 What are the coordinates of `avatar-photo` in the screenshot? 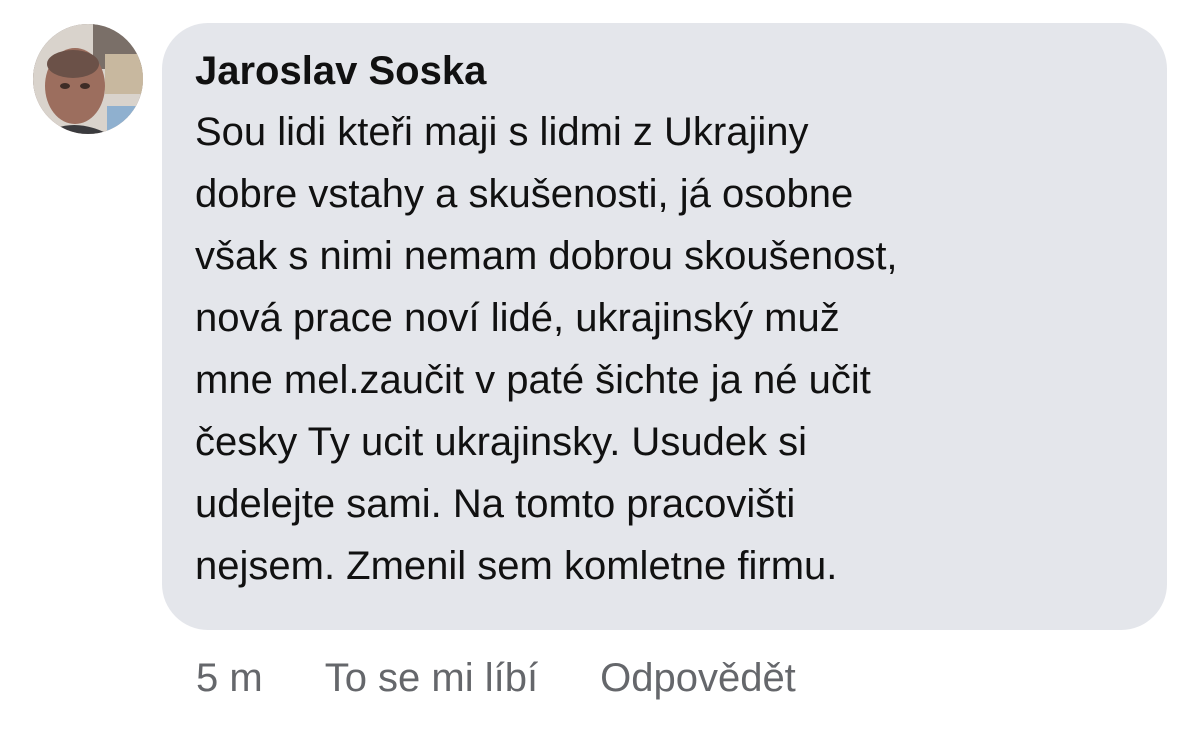 It's located at (88, 79).